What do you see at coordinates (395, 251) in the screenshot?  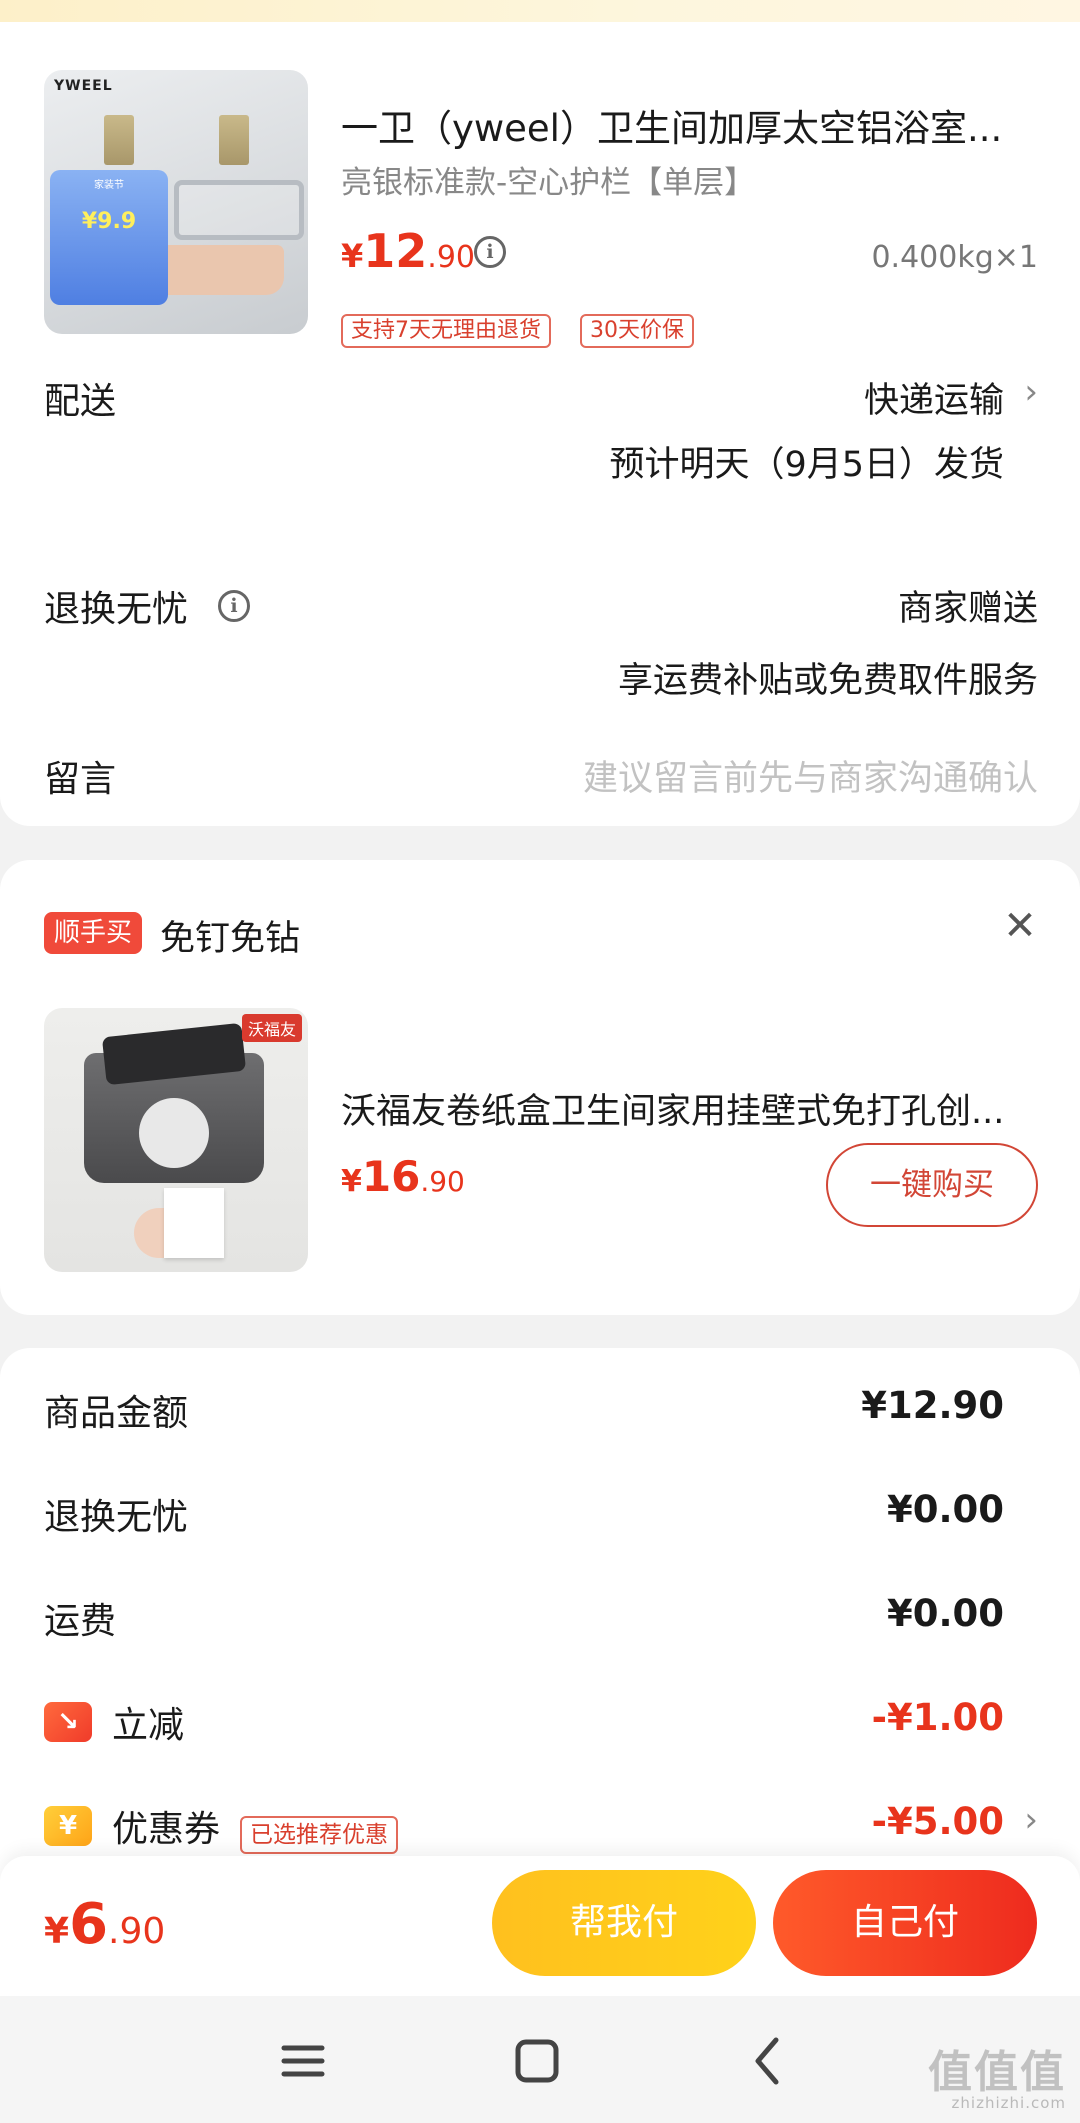 I see `price-integer: 12` at bounding box center [395, 251].